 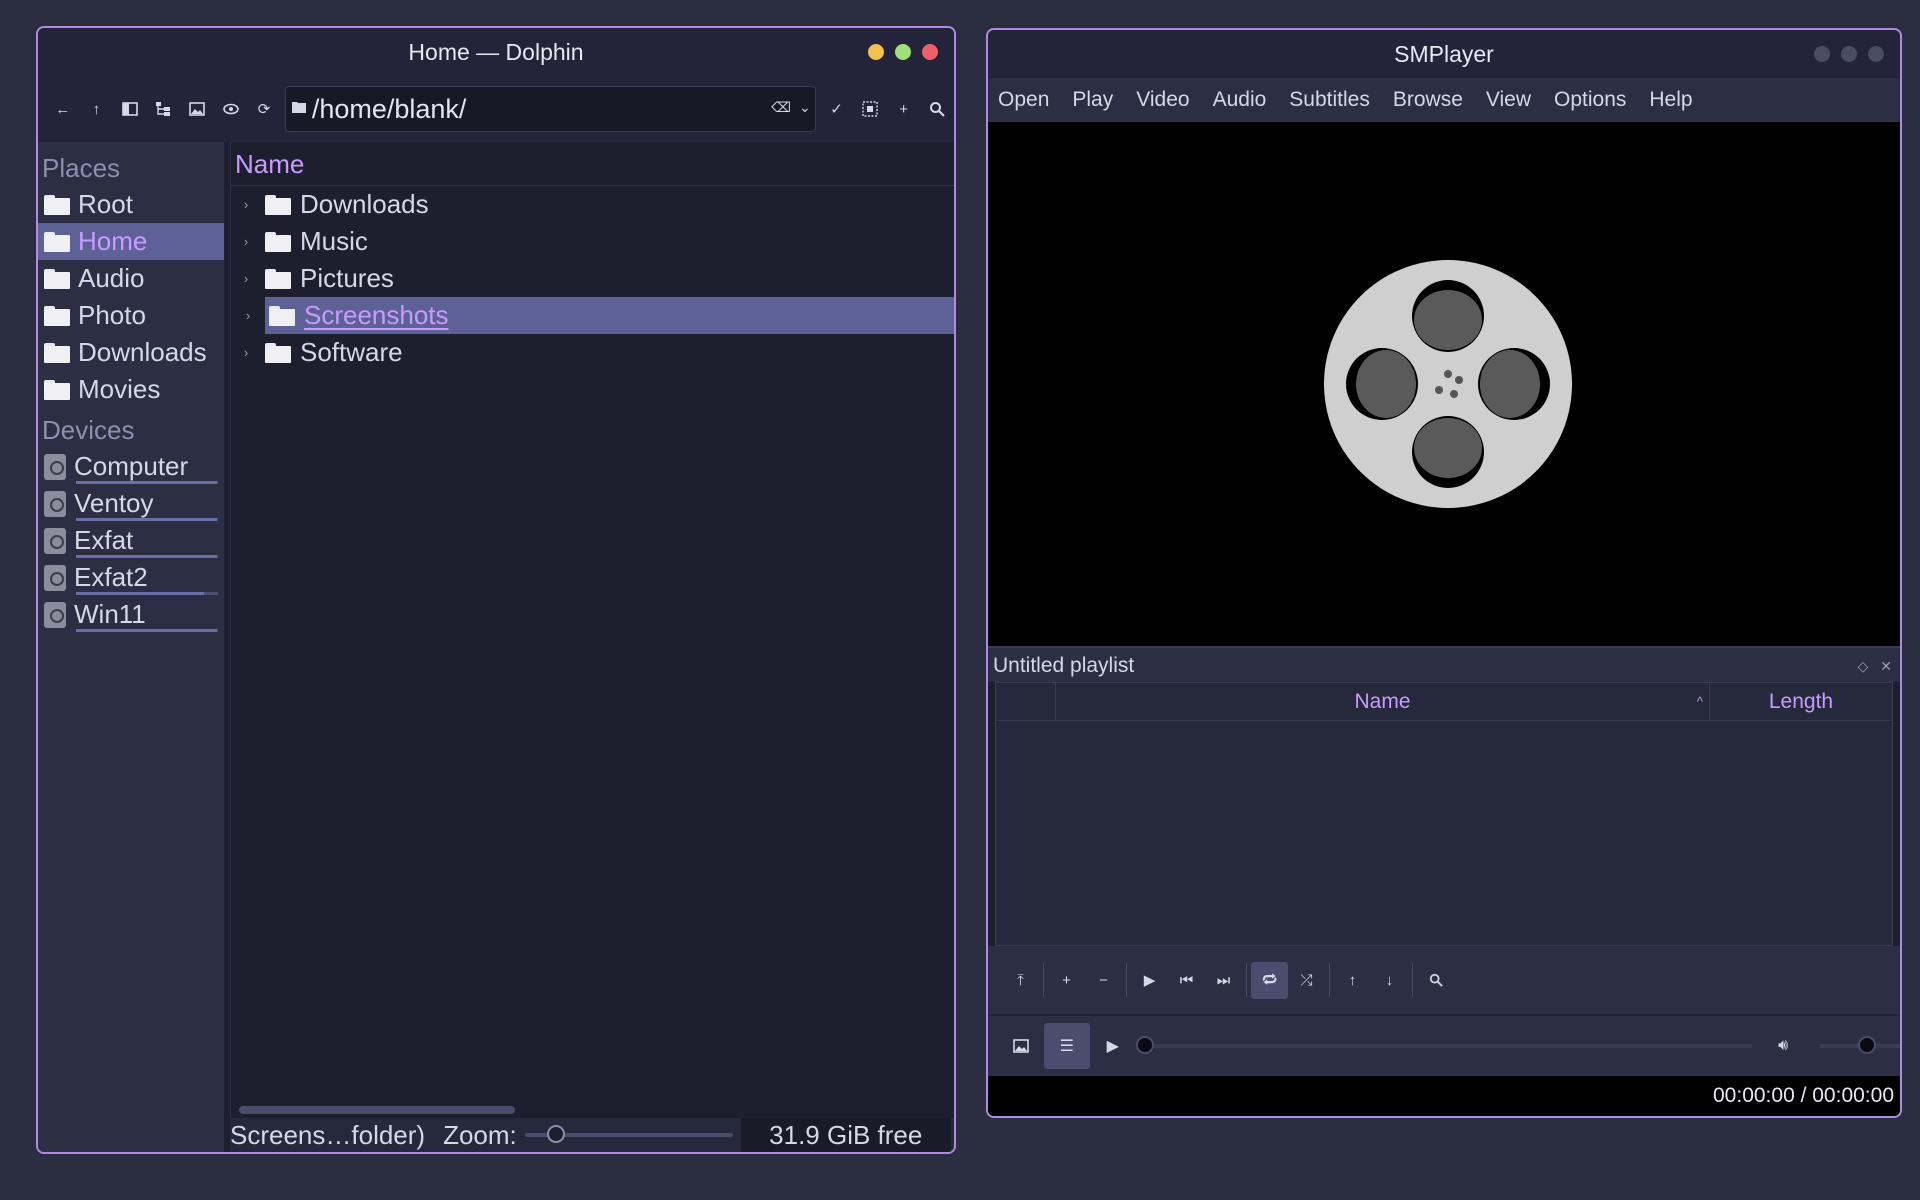 I want to click on places-item-downloads: Downloads, so click(x=131, y=352).